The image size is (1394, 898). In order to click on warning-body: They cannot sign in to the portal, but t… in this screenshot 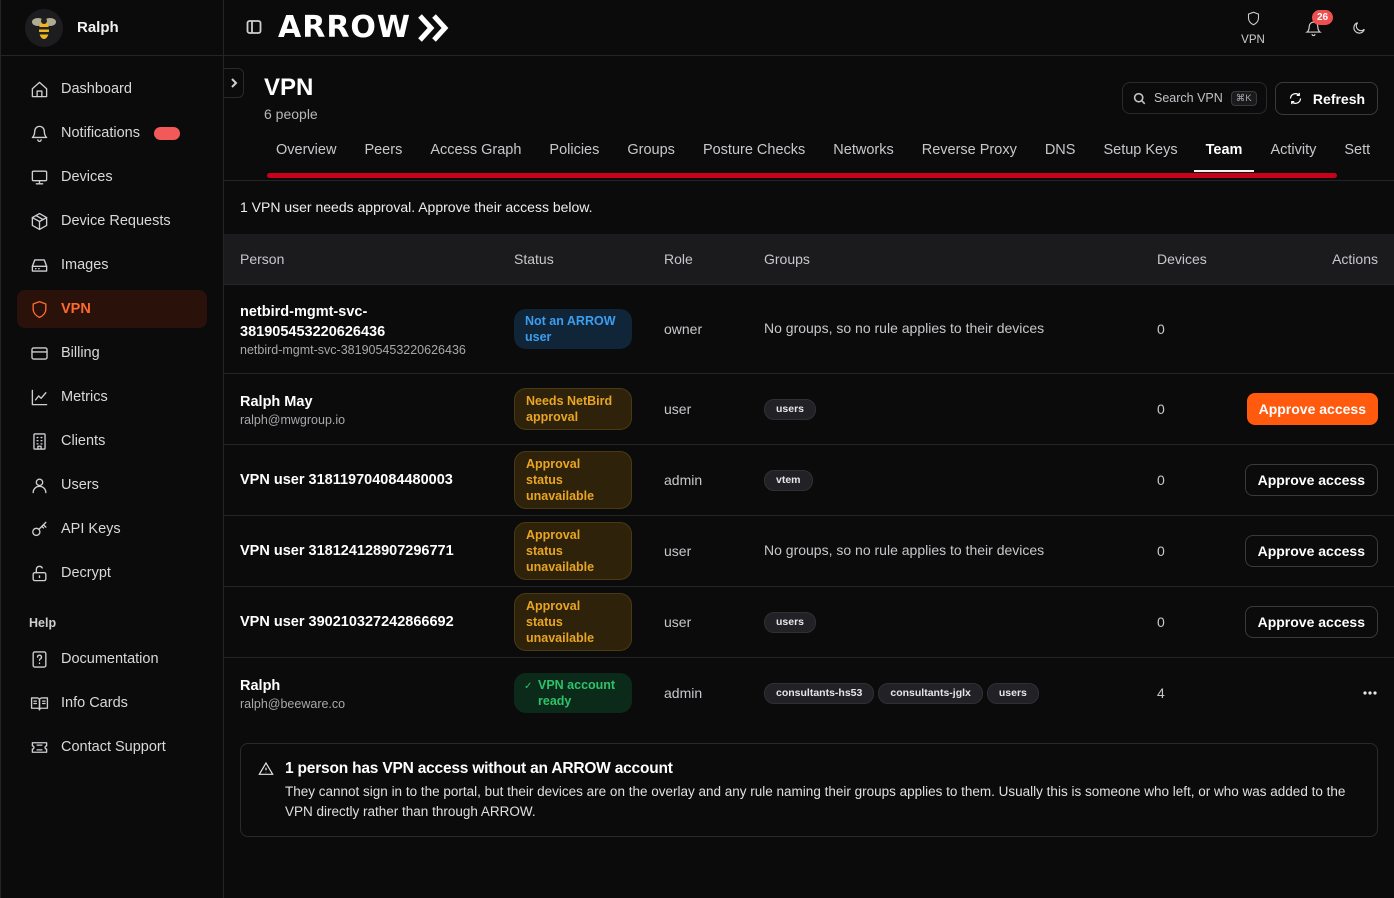, I will do `click(815, 801)`.